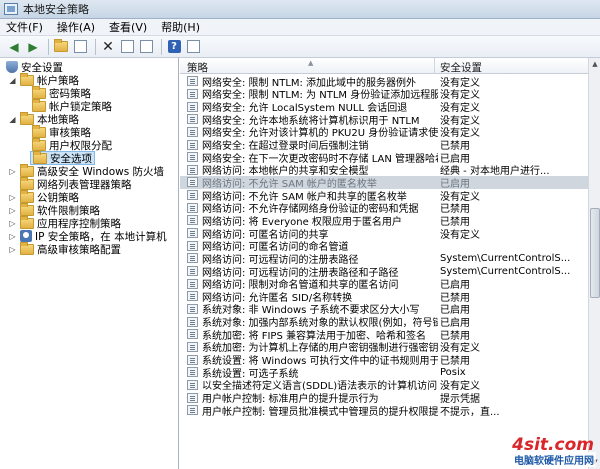 The width and height of the screenshot is (600, 469). Describe the element at coordinates (300, 9) in the screenshot. I see `title-bar: 本地安全策略` at that location.